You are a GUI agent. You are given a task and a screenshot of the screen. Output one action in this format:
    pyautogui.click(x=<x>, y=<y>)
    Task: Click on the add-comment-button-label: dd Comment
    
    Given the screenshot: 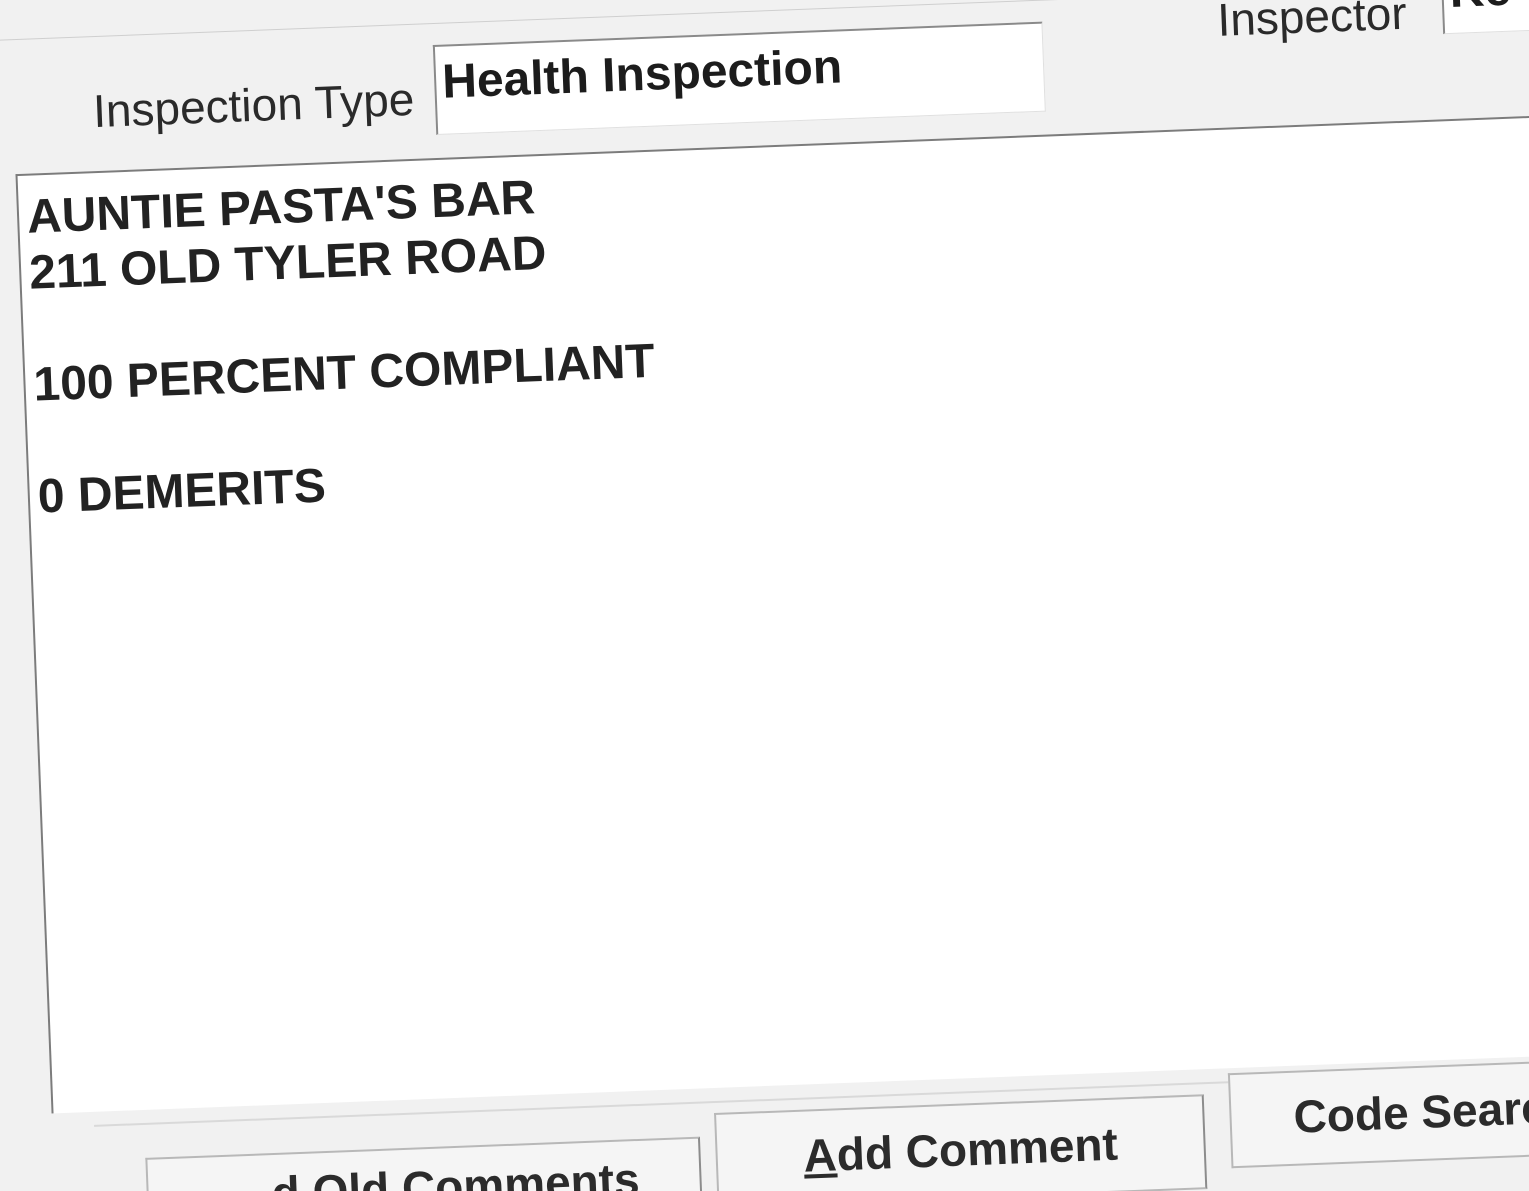 What is the action you would take?
    pyautogui.click(x=977, y=1149)
    